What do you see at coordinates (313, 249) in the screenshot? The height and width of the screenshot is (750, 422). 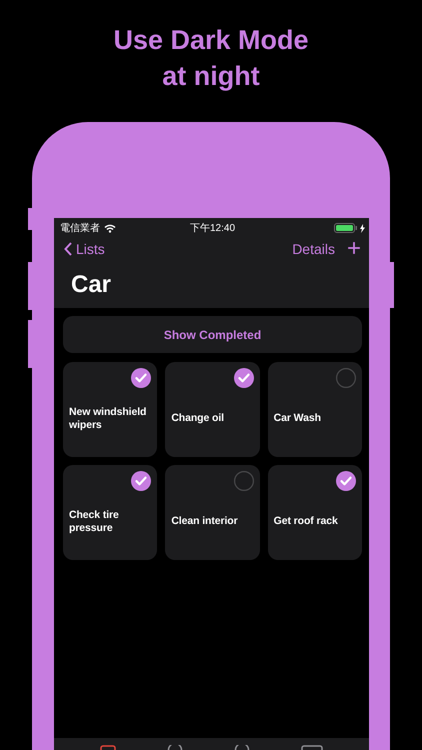 I see `details-button: Details` at bounding box center [313, 249].